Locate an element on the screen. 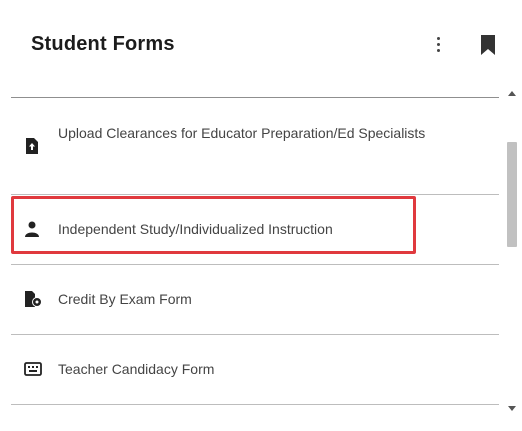 This screenshot has height=431, width=522. list-item-label: Credit By Exam Form is located at coordinates (125, 299).